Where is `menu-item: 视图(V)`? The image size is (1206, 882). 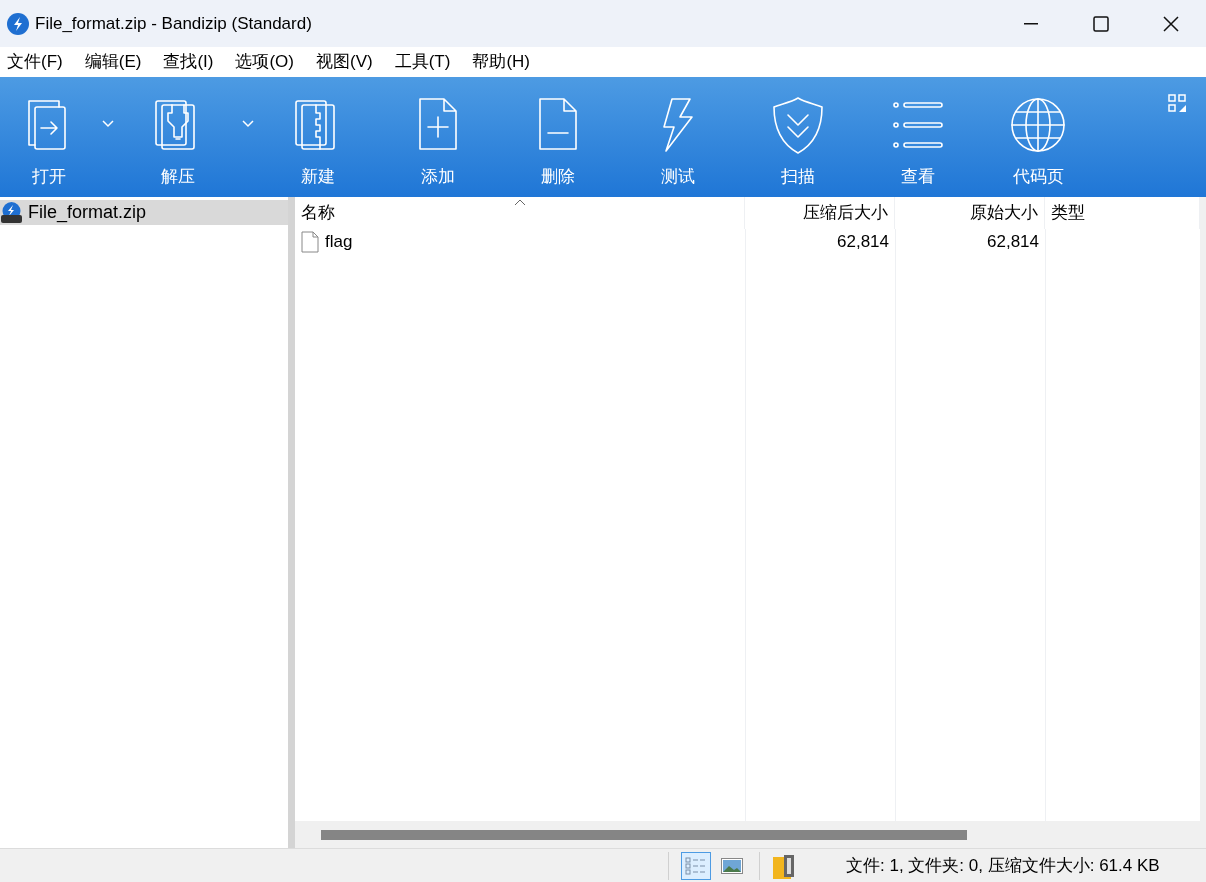
menu-item: 视图(V) is located at coordinates (344, 62).